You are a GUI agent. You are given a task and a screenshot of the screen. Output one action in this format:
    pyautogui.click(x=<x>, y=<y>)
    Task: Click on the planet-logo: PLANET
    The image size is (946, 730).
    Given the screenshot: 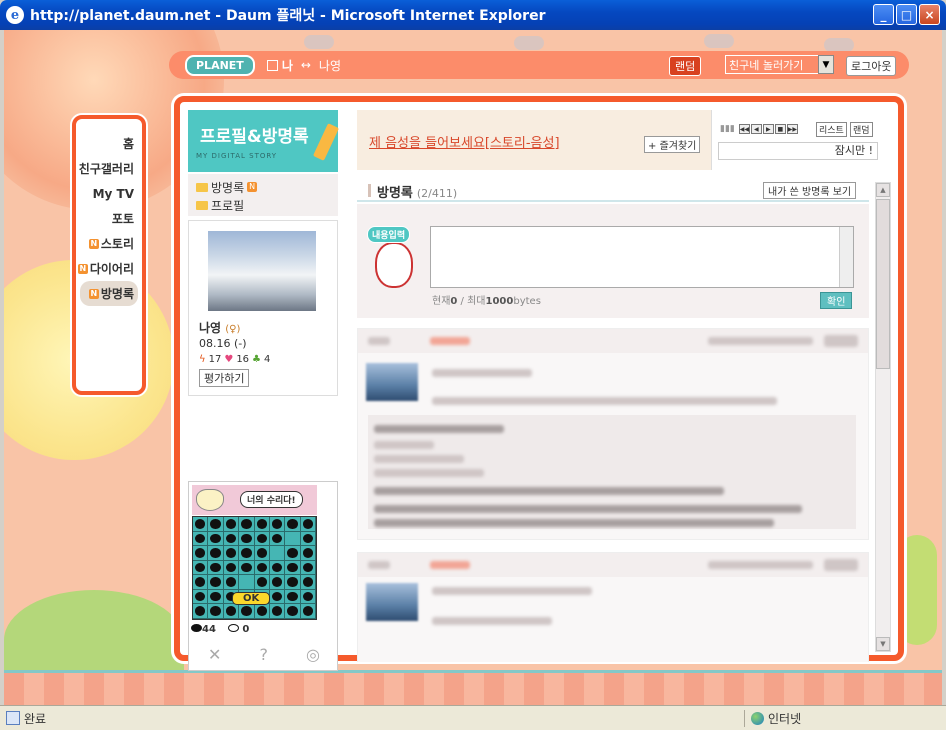 What is the action you would take?
    pyautogui.click(x=220, y=65)
    